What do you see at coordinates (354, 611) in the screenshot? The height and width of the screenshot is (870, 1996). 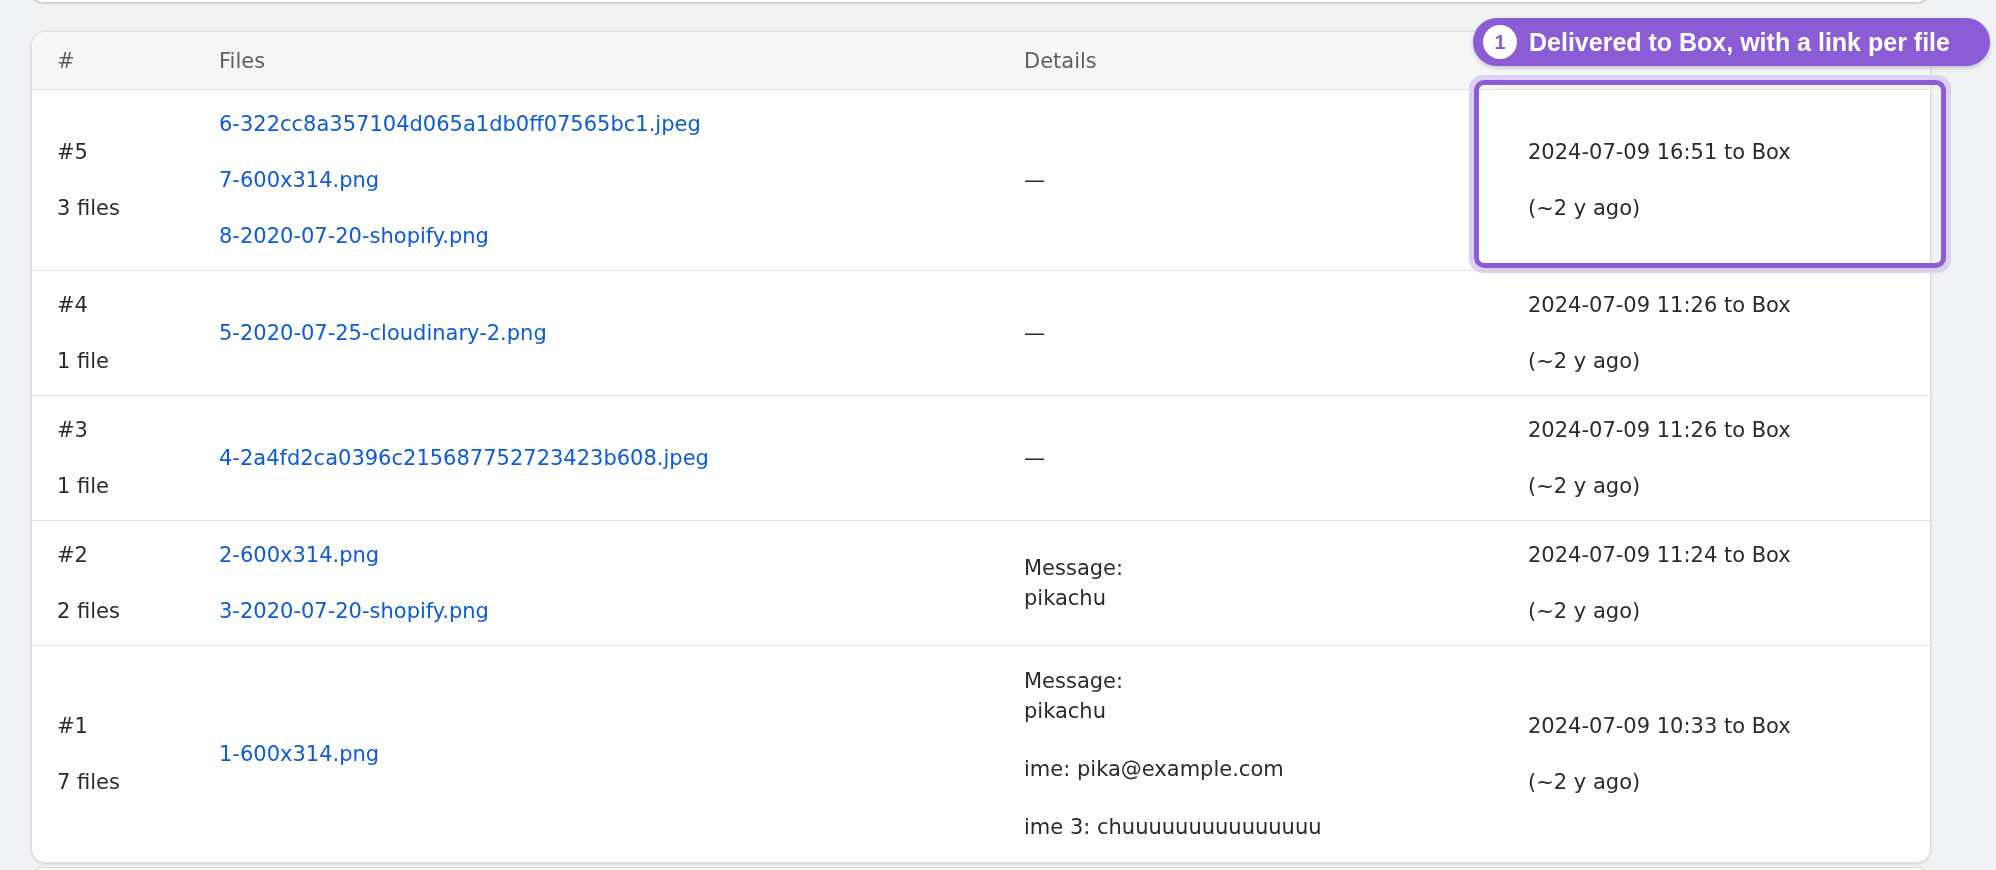 I see `file-link: 3-2020-07-20-shopify.png` at bounding box center [354, 611].